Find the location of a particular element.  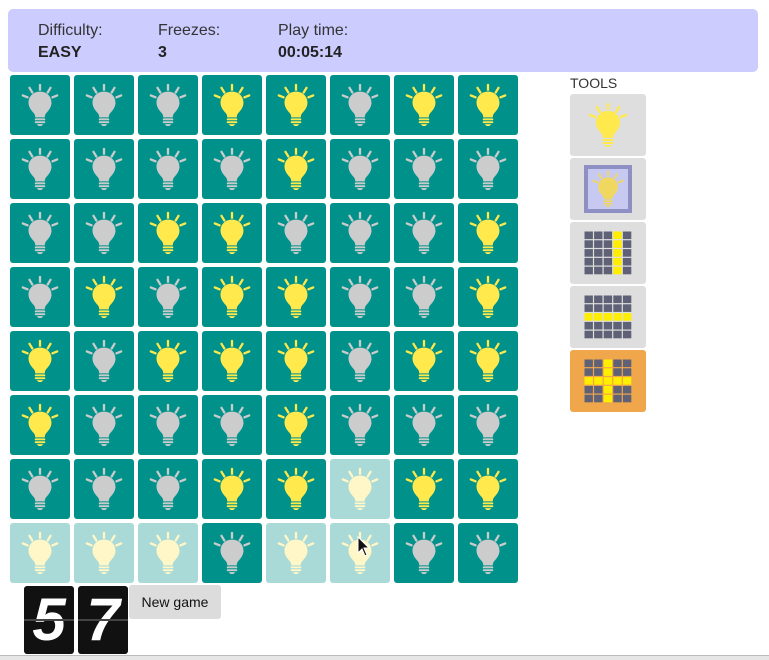

difficulty-stat: Difficulty: EASY is located at coordinates (70, 42).